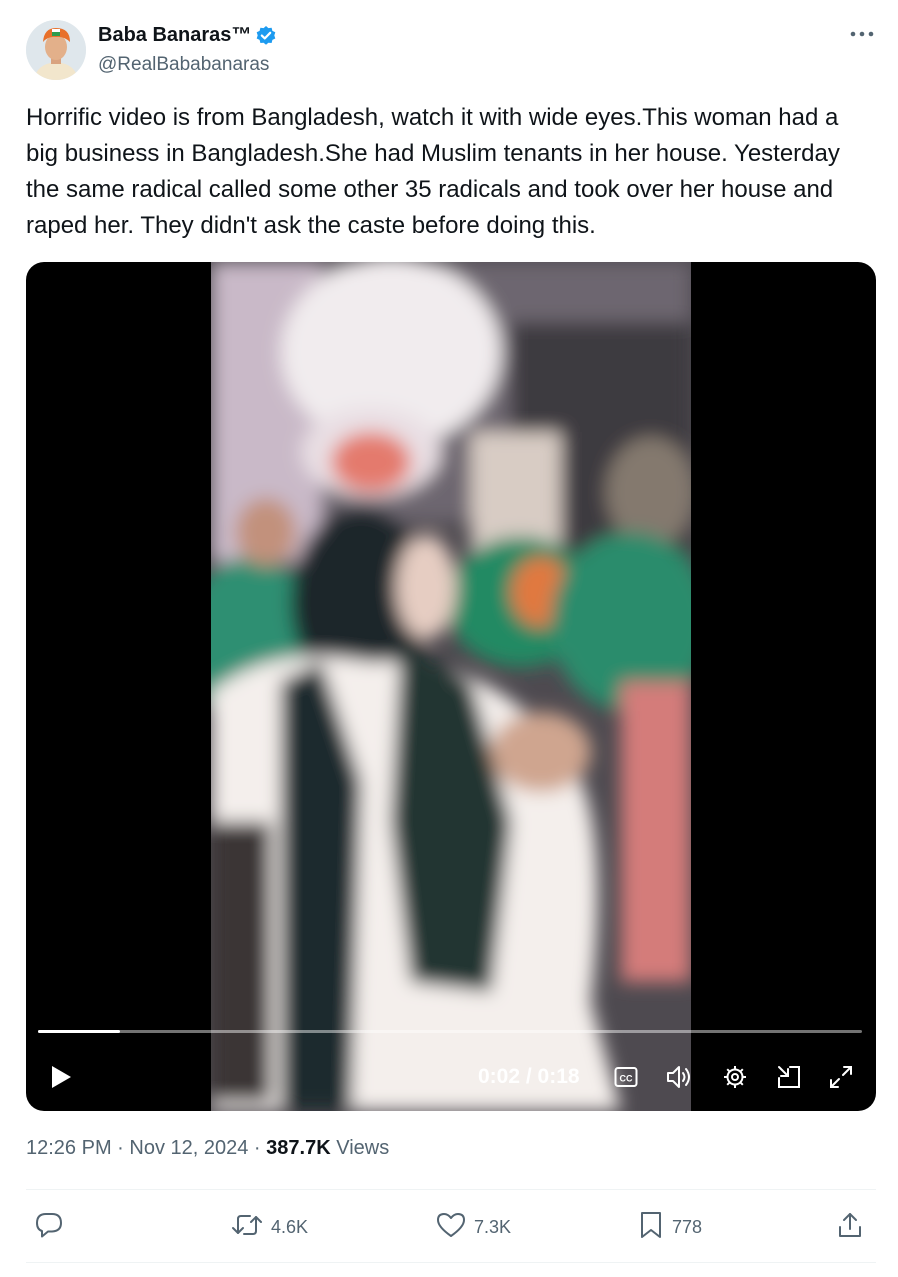 This screenshot has width=898, height=1277. What do you see at coordinates (79, 1031) in the screenshot?
I see `video-progress-fill` at bounding box center [79, 1031].